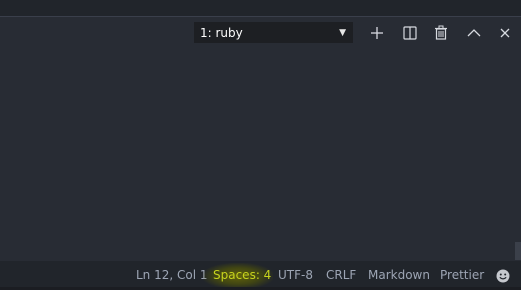 The height and width of the screenshot is (290, 521). What do you see at coordinates (342, 33) in the screenshot?
I see `chevron-down-icon: ▼` at bounding box center [342, 33].